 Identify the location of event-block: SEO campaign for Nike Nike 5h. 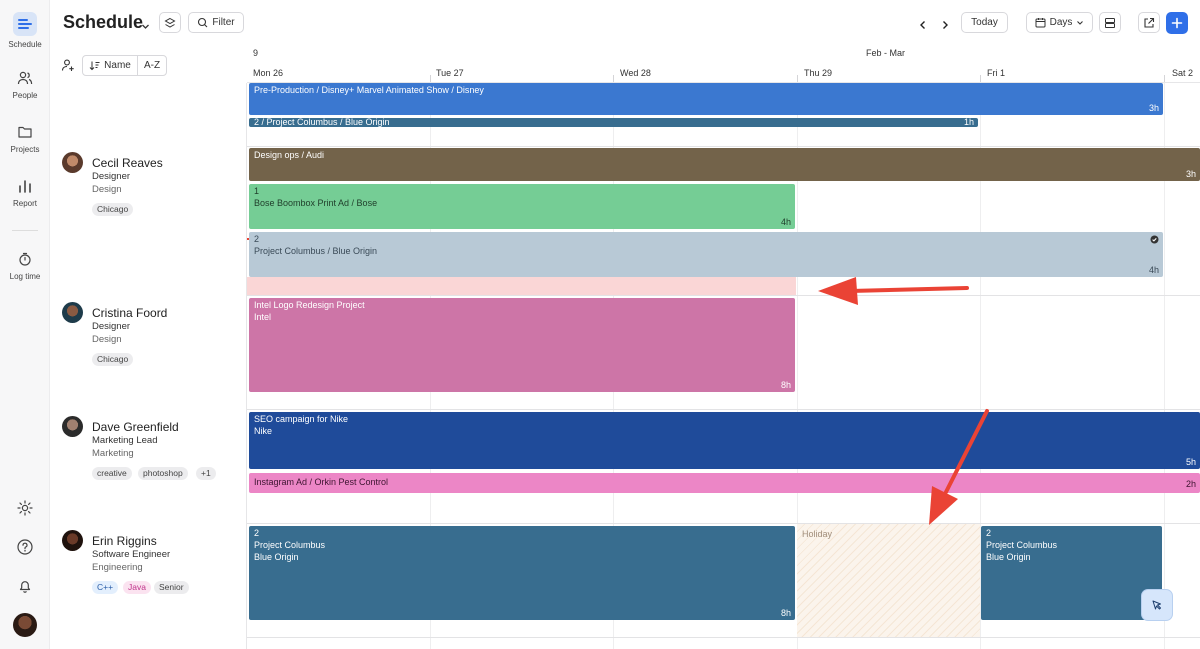
(724, 440).